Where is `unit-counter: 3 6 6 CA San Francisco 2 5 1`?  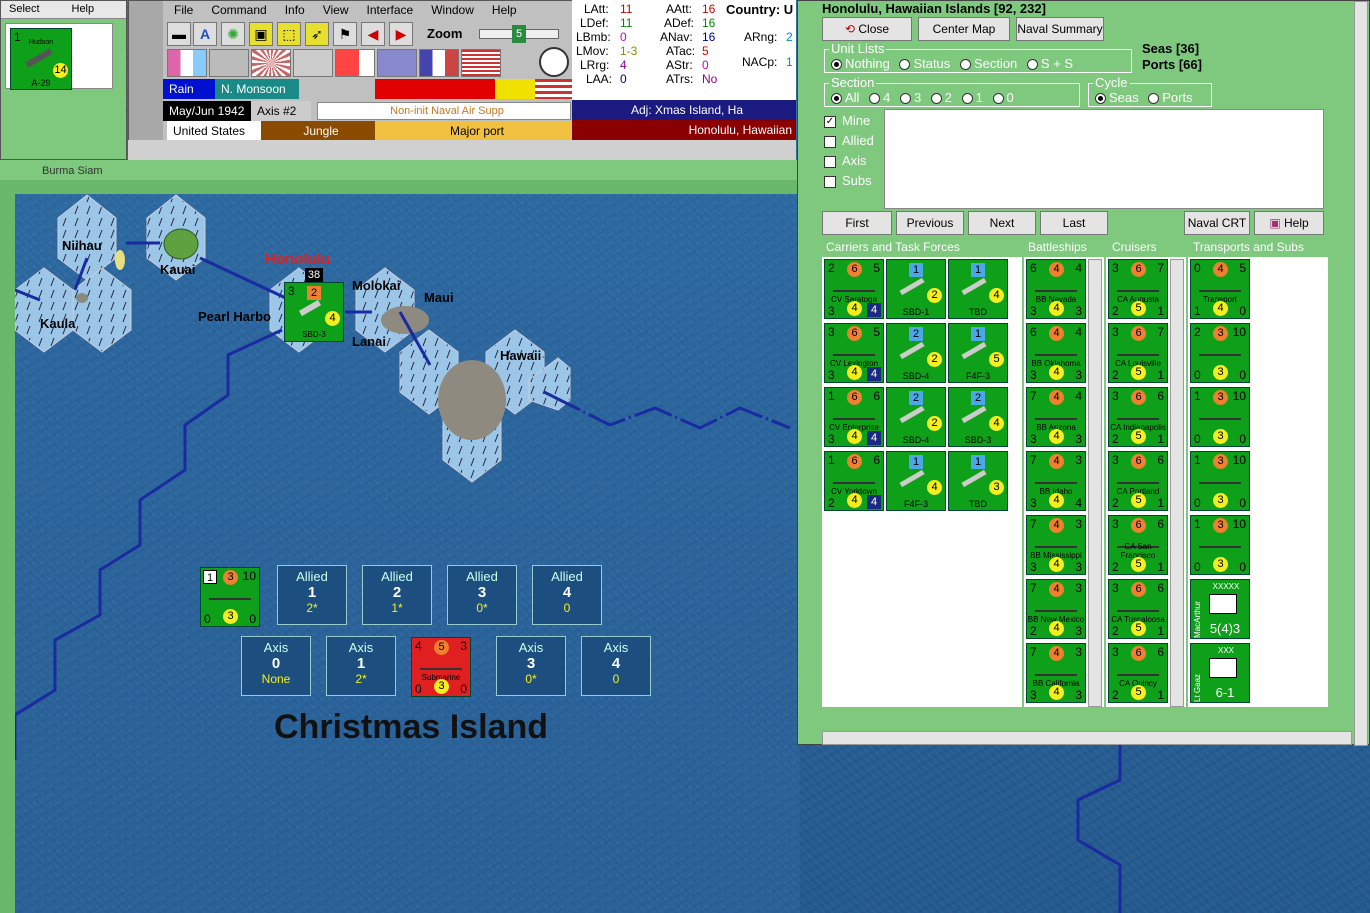
unit-counter: 3 6 6 CA San Francisco 2 5 1 is located at coordinates (1138, 545).